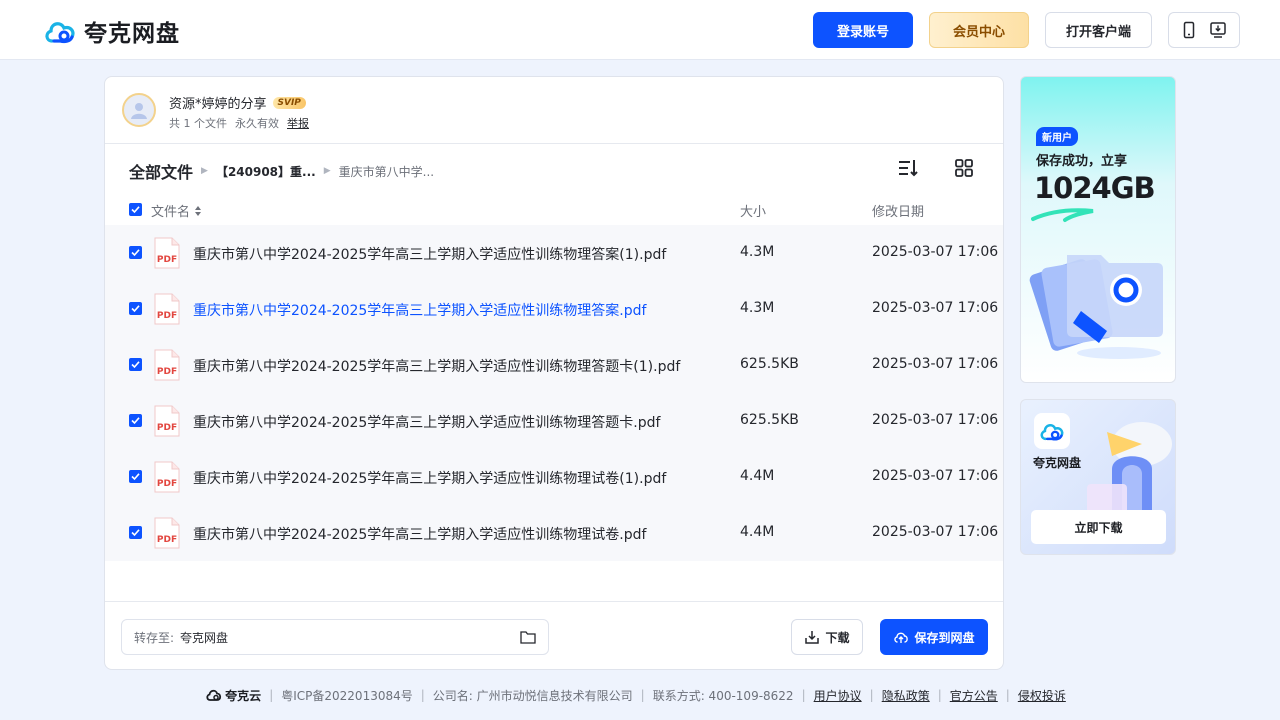  Describe the element at coordinates (135, 209) in the screenshot. I see `select-all-checkbox` at that location.